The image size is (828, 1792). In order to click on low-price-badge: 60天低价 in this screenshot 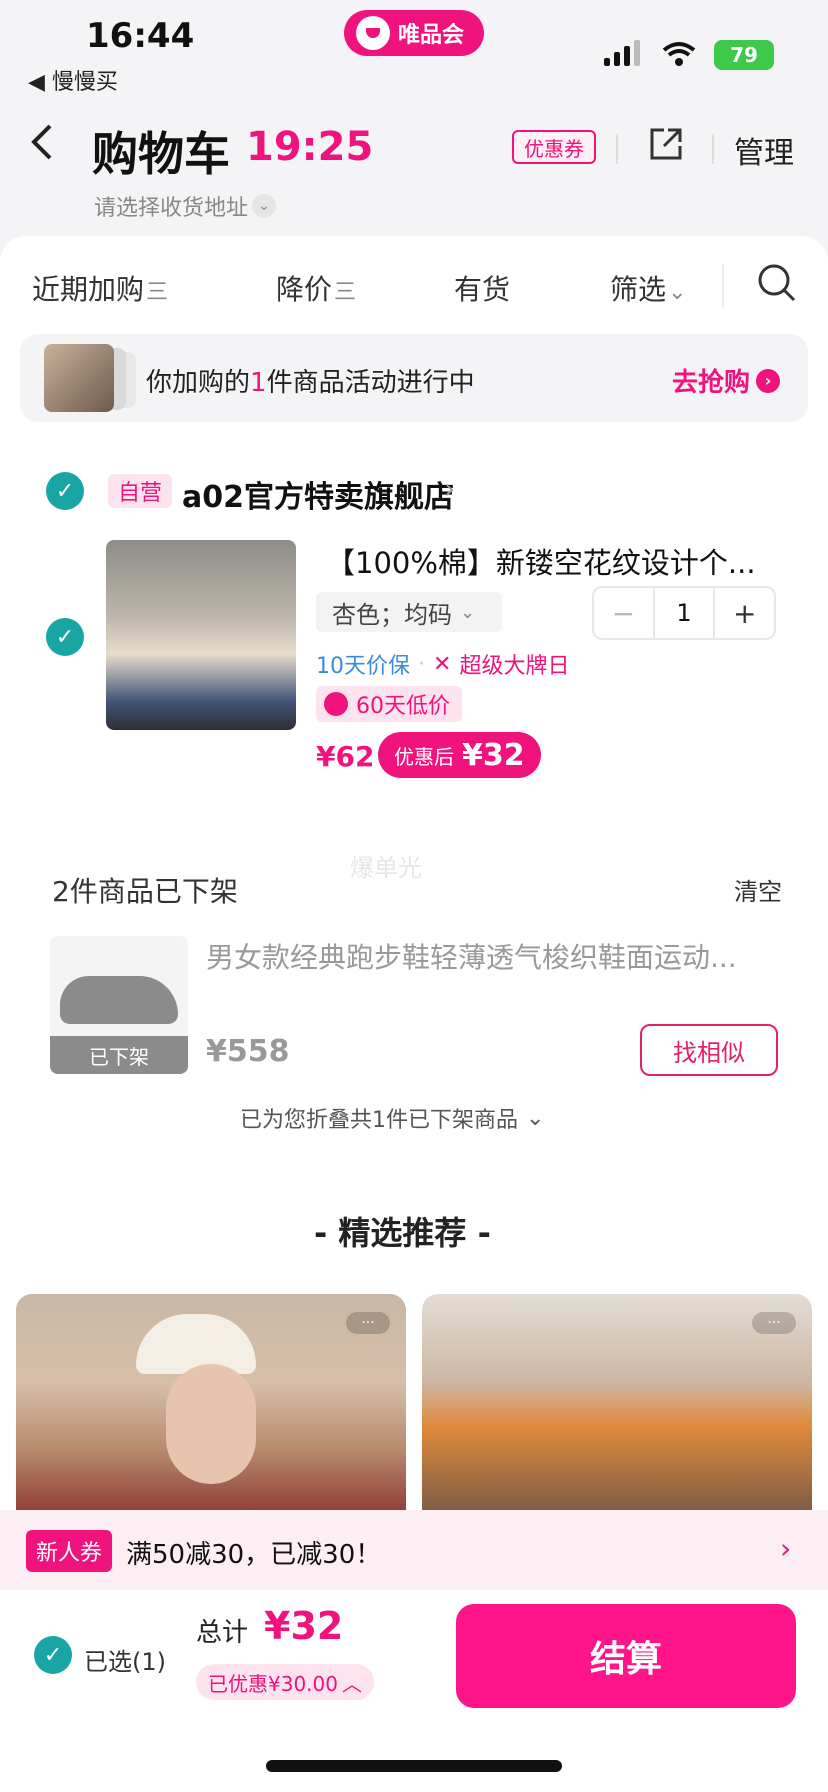, I will do `click(389, 704)`.